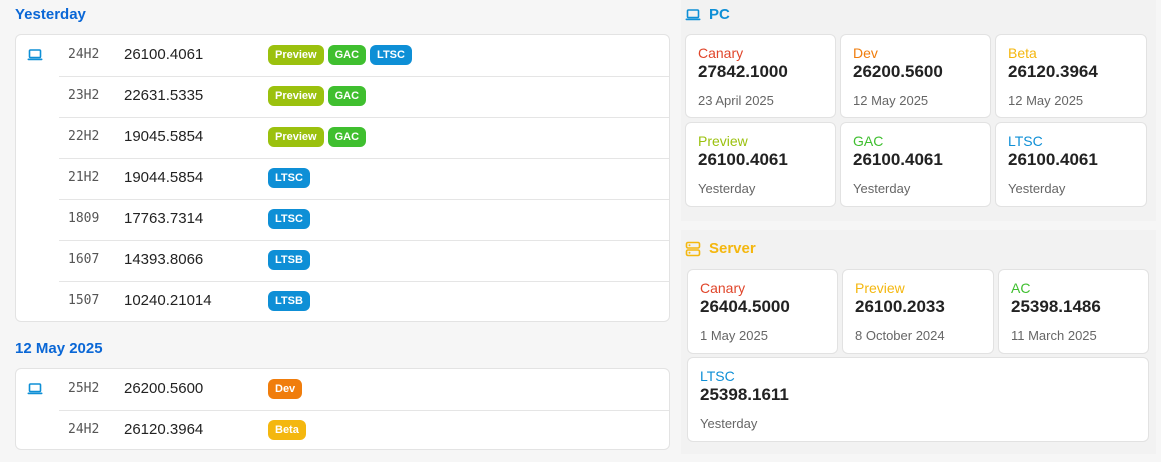  I want to click on release-date: 11 March 2025, so click(1054, 335).